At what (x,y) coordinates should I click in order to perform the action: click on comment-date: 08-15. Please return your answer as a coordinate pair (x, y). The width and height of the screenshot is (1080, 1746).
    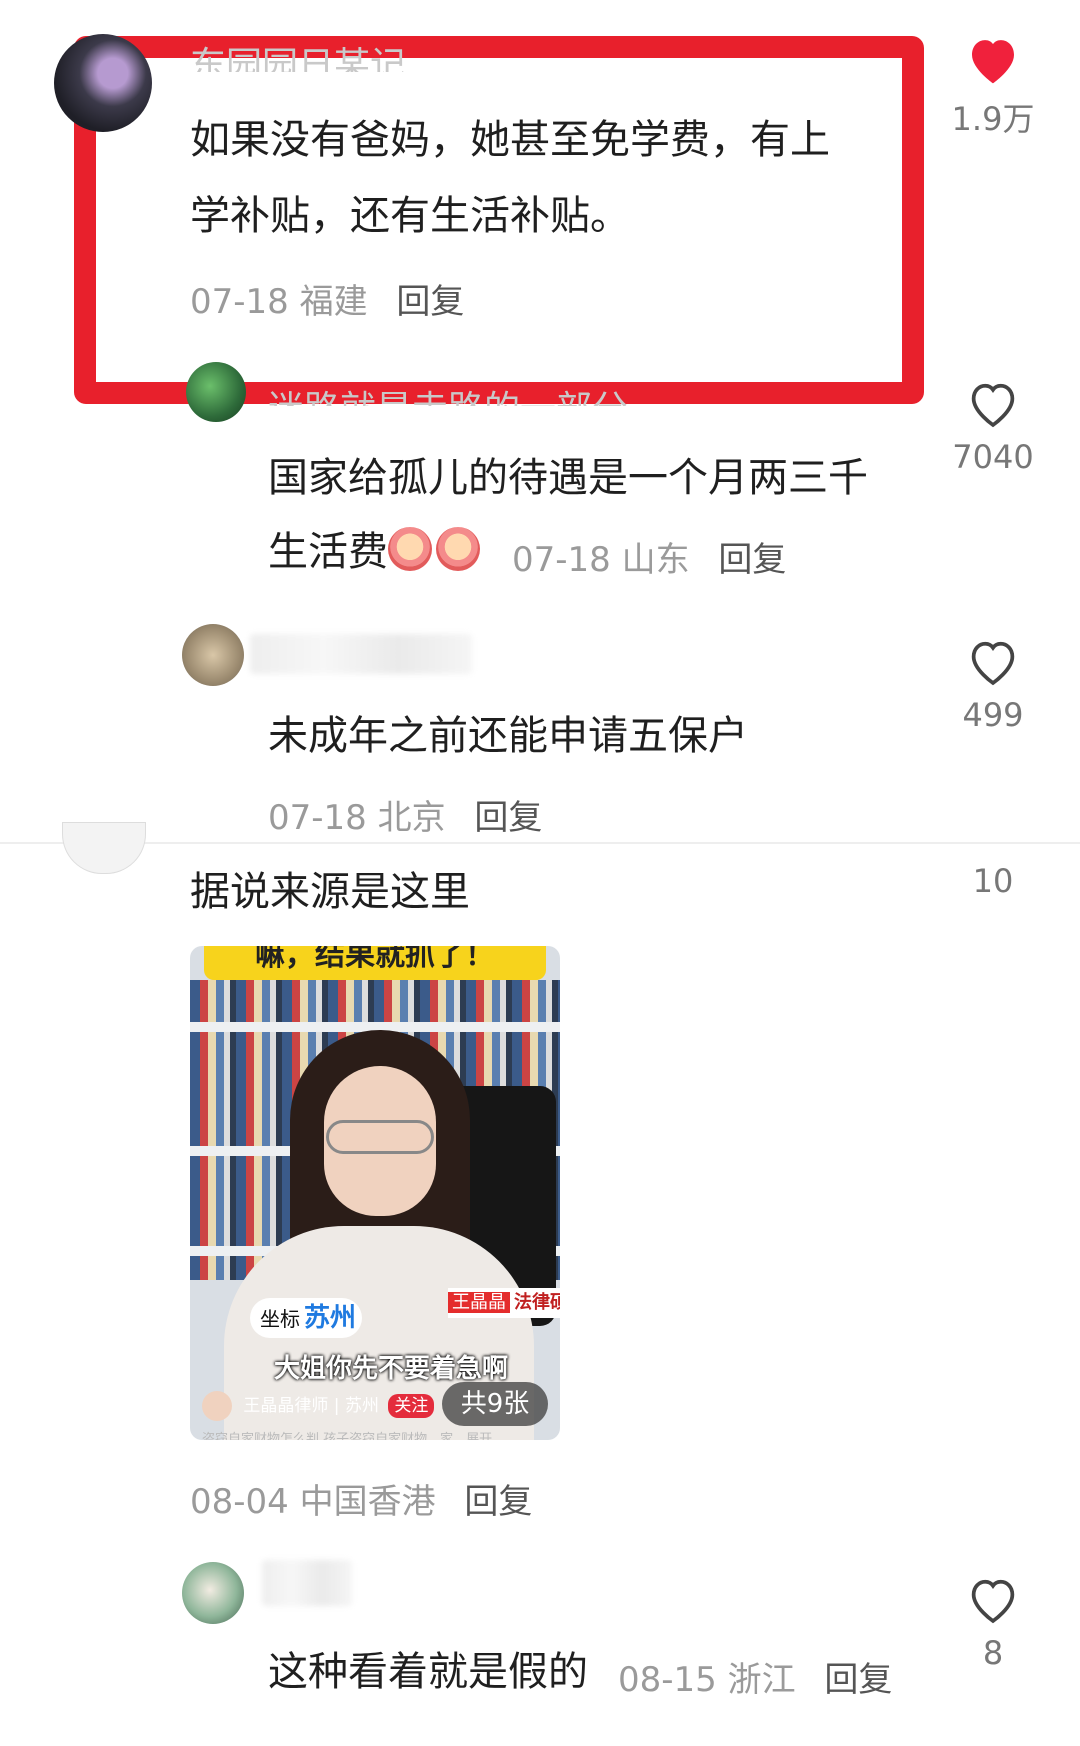
    Looking at the image, I should click on (667, 1680).